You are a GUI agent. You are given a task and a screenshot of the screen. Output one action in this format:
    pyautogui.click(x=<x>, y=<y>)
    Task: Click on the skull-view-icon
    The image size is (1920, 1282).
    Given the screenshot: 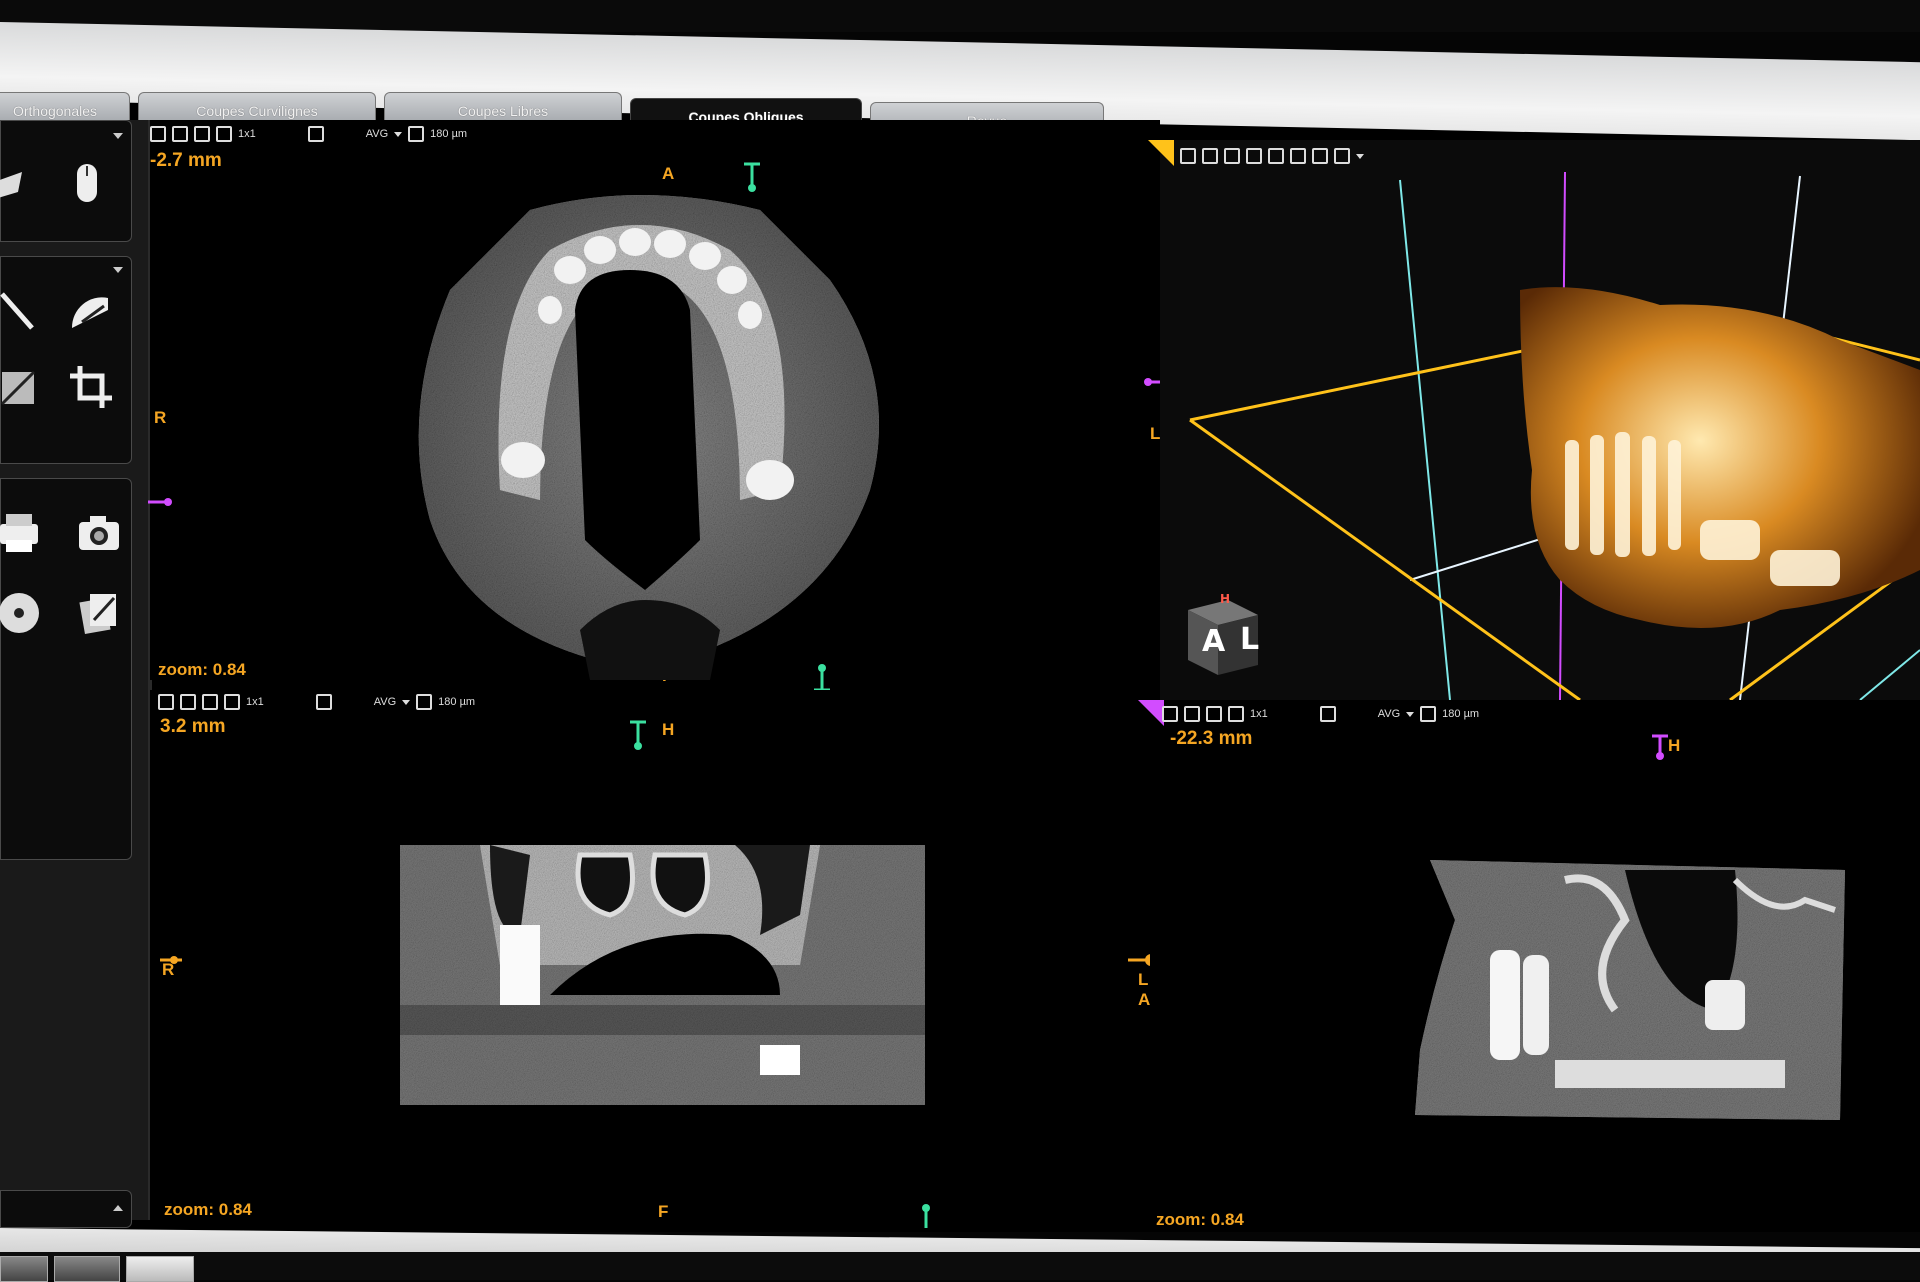 What is the action you would take?
    pyautogui.click(x=19, y=185)
    